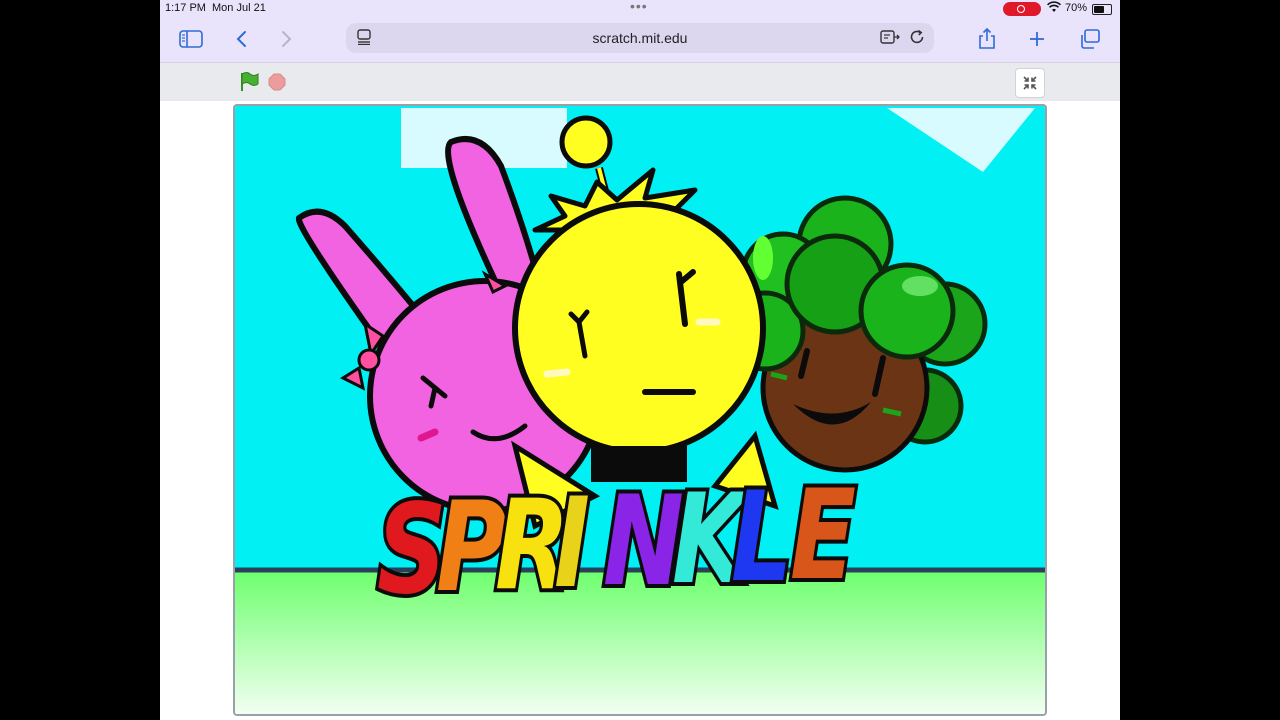  Describe the element at coordinates (1090, 39) in the screenshot. I see `tabs-icon` at that location.